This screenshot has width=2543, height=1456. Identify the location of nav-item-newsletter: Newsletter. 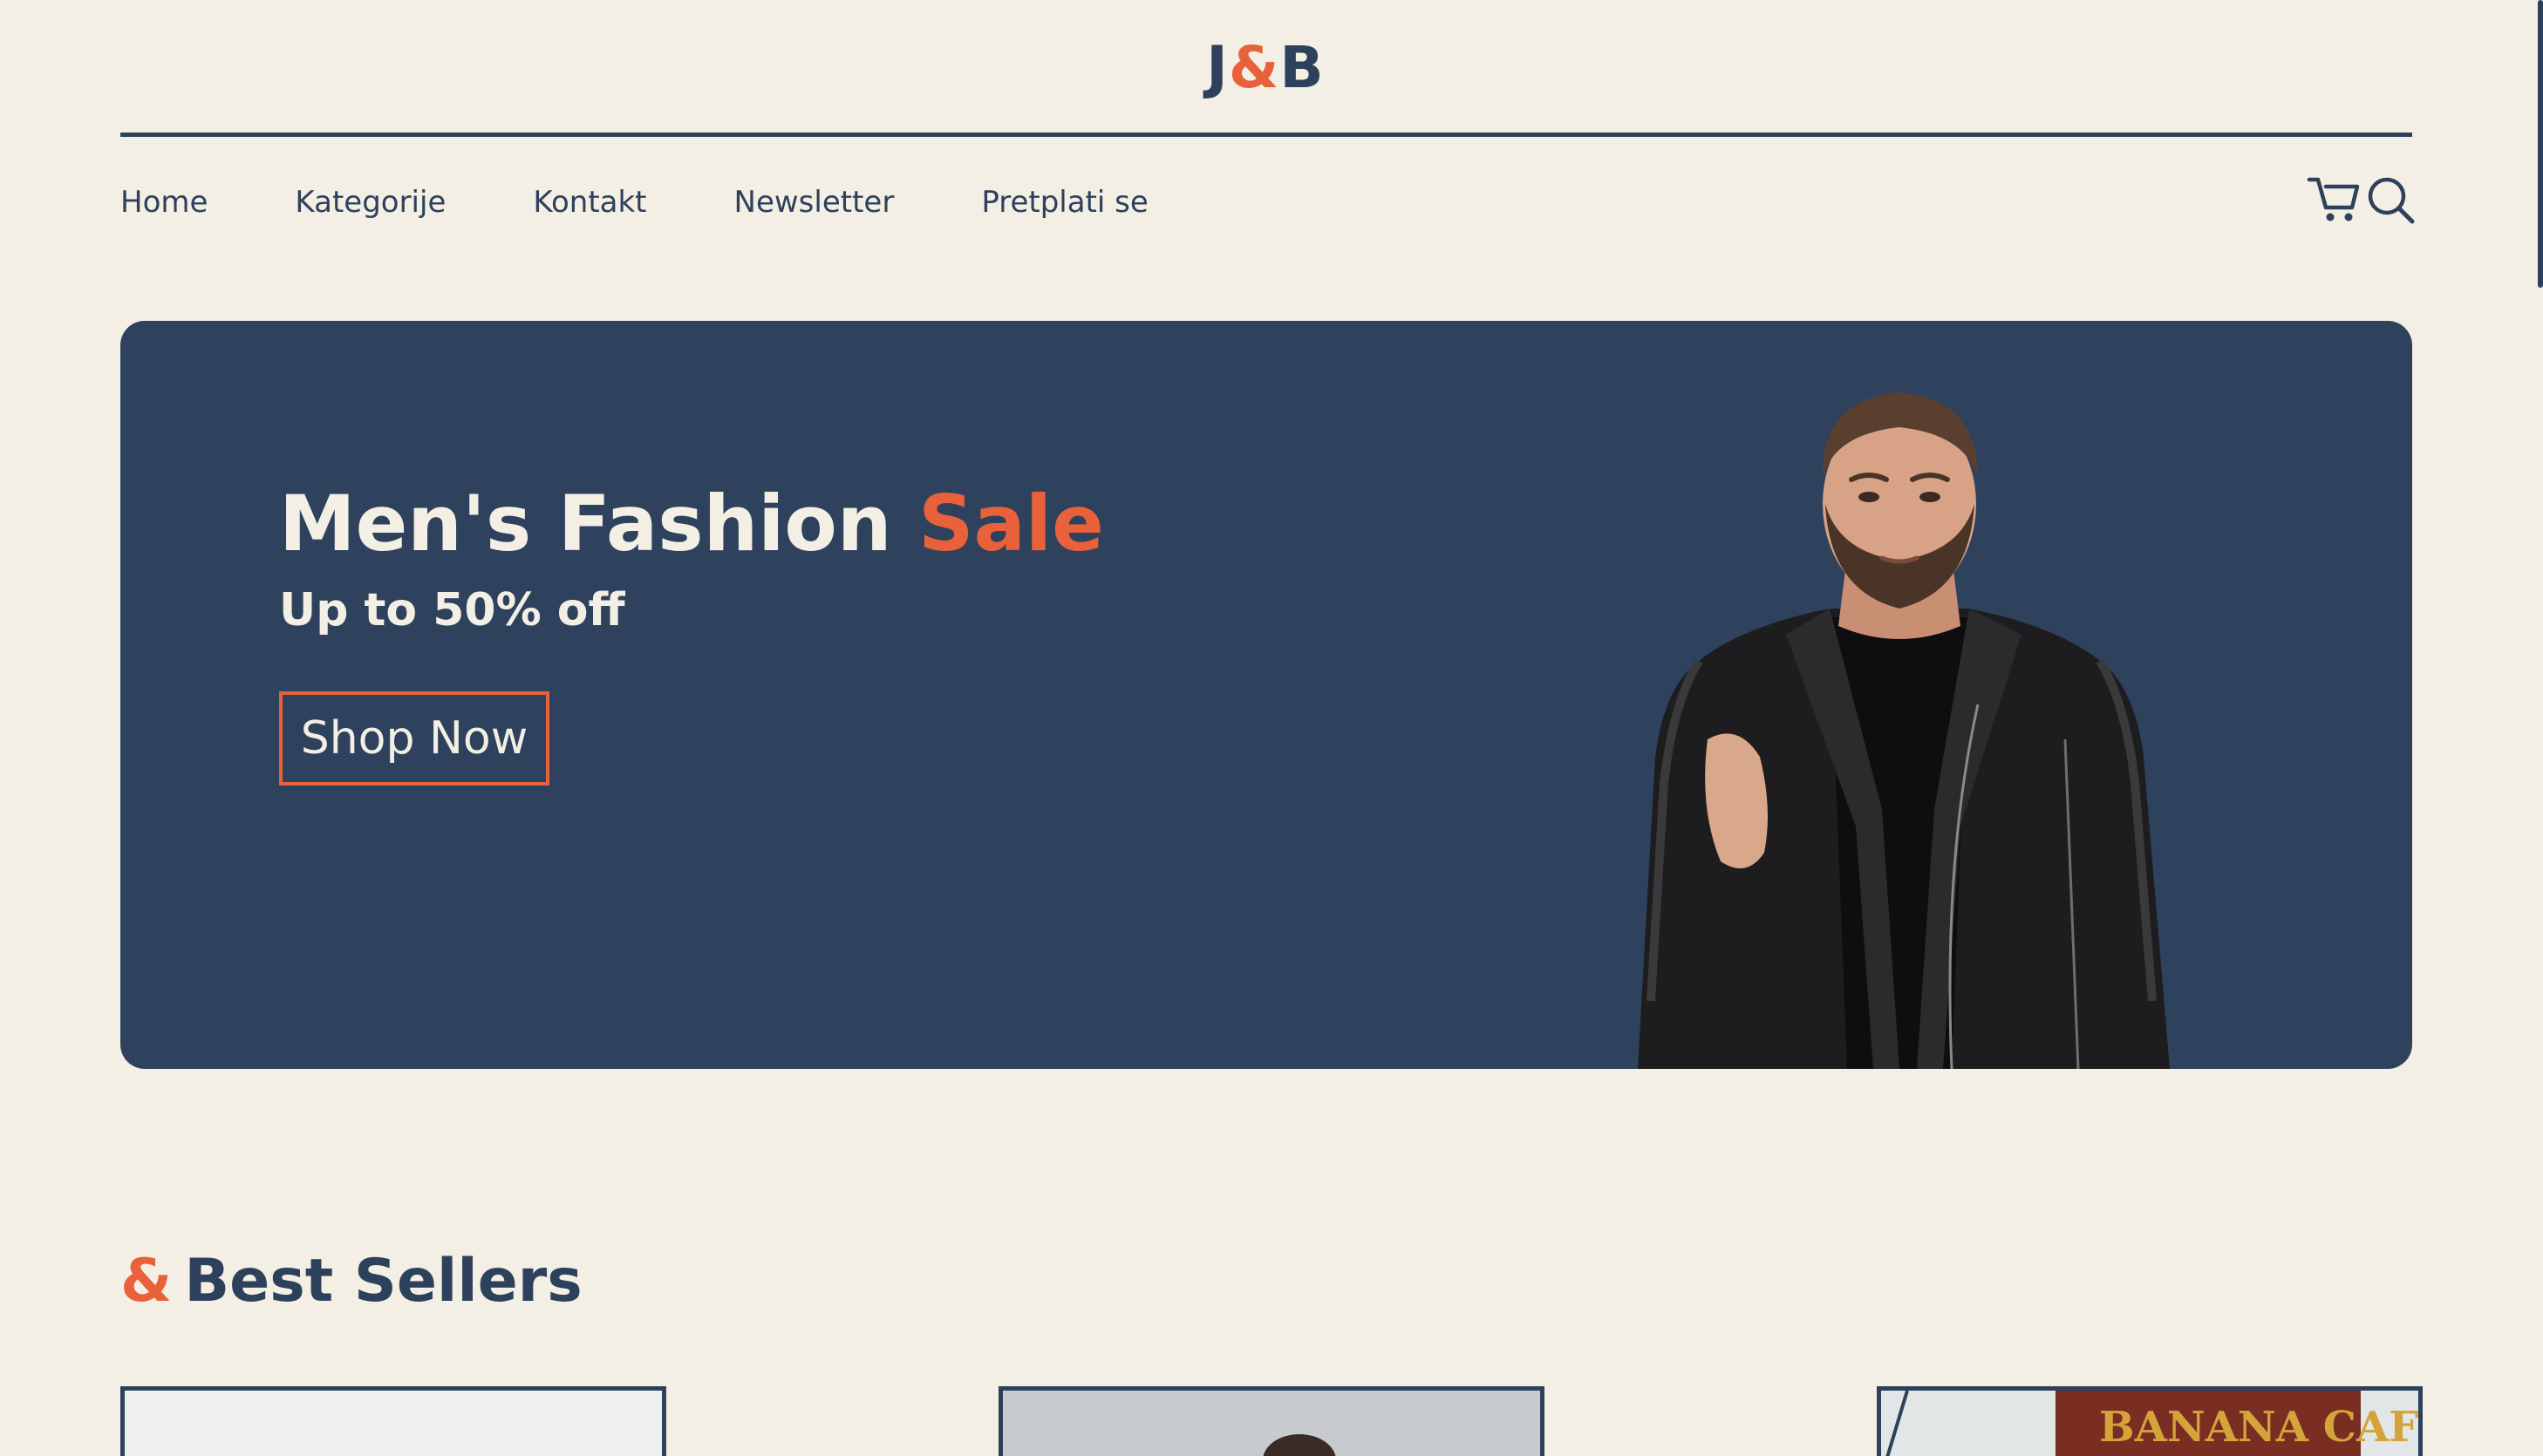
(814, 202).